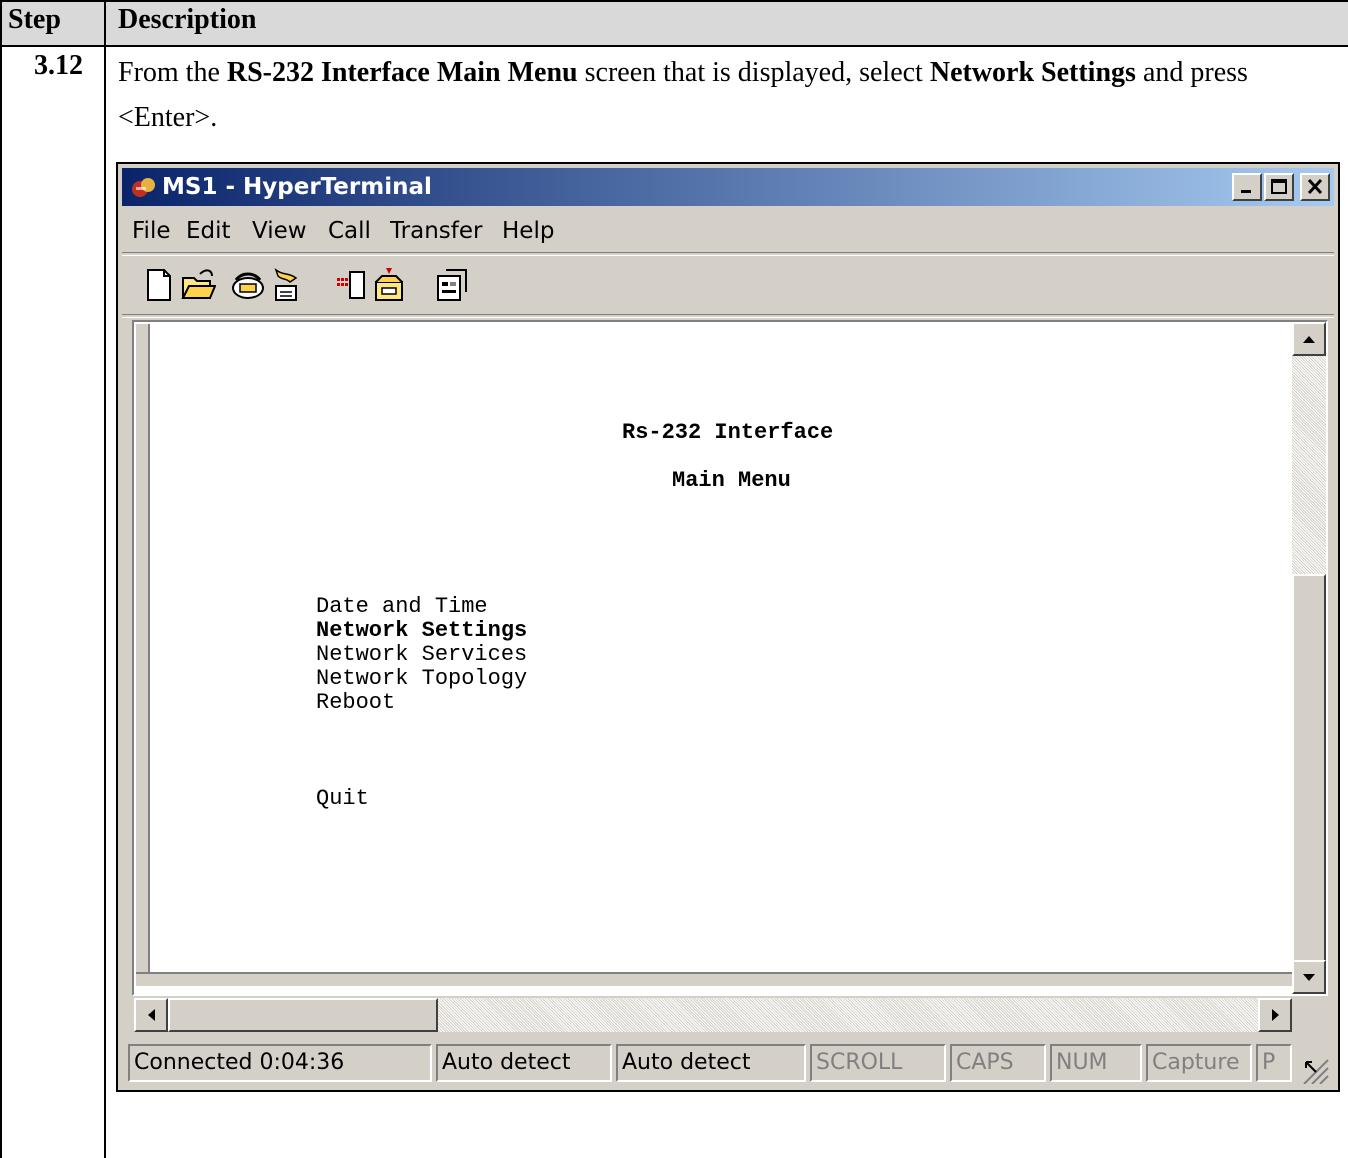 This screenshot has height=1158, width=1348. What do you see at coordinates (713, 1015) in the screenshot?
I see `horizontal-scrollbar` at bounding box center [713, 1015].